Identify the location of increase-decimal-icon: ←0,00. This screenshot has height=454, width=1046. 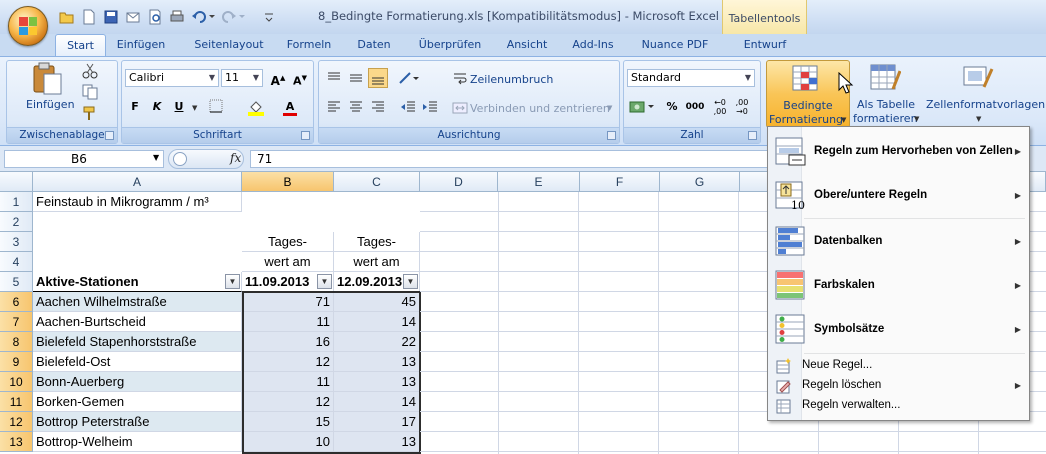
(720, 107).